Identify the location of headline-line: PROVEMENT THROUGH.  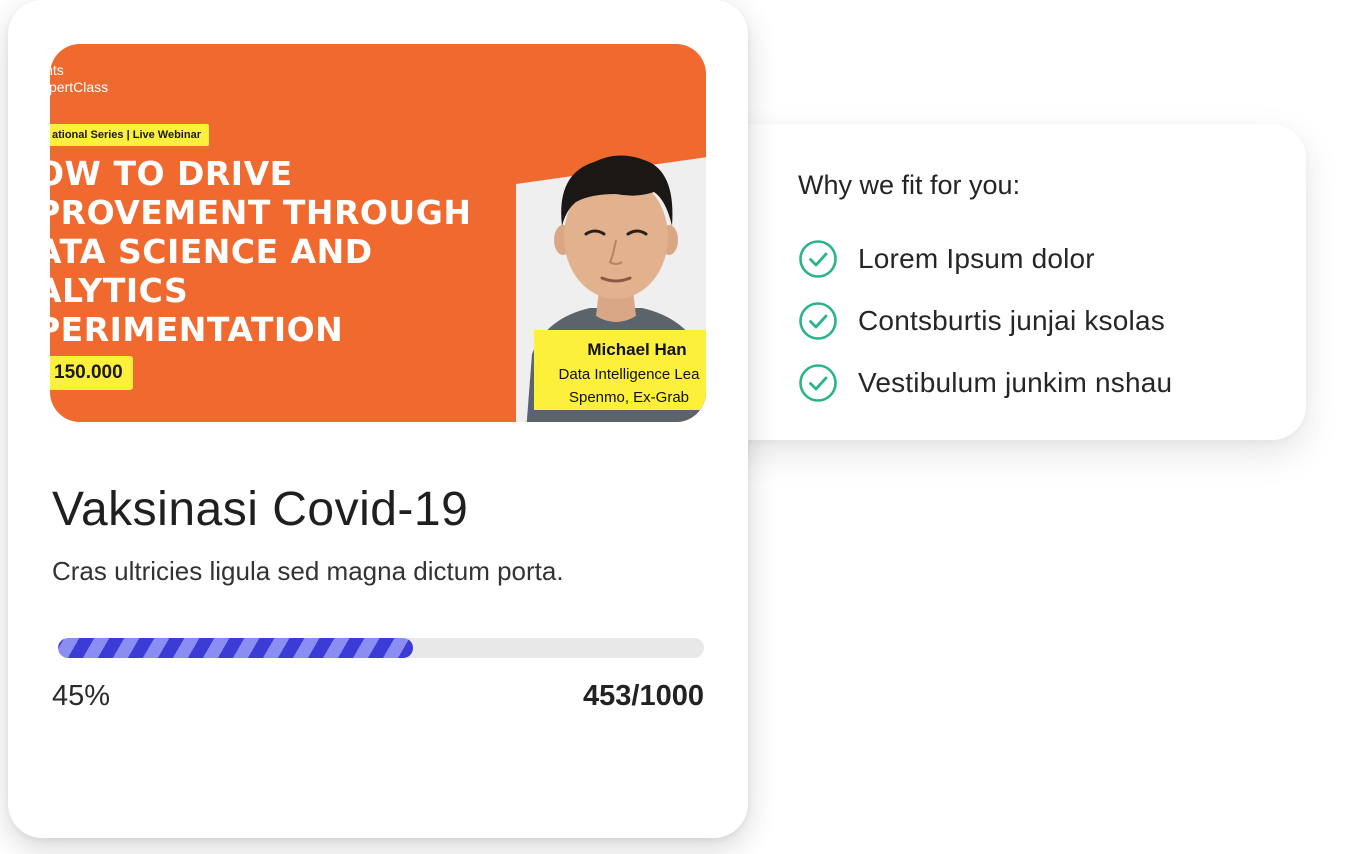
(261, 212).